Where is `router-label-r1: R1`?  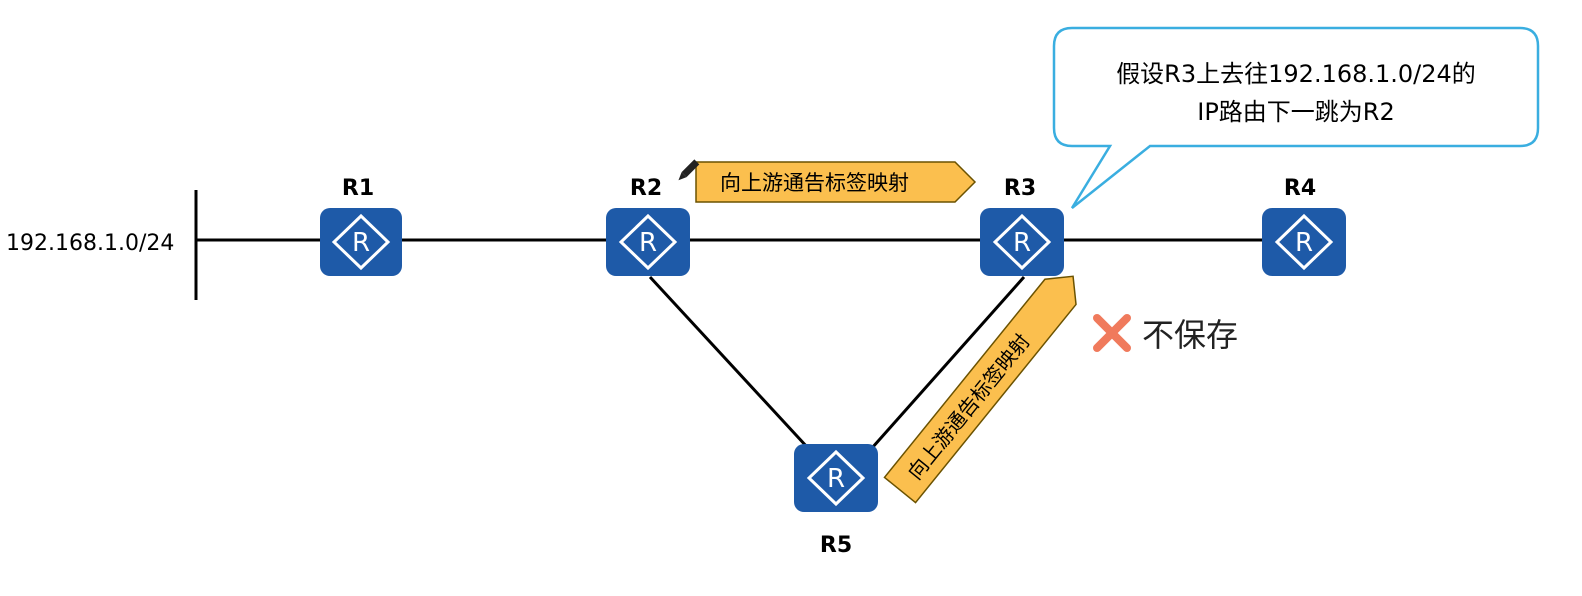
router-label-r1: R1 is located at coordinates (358, 188).